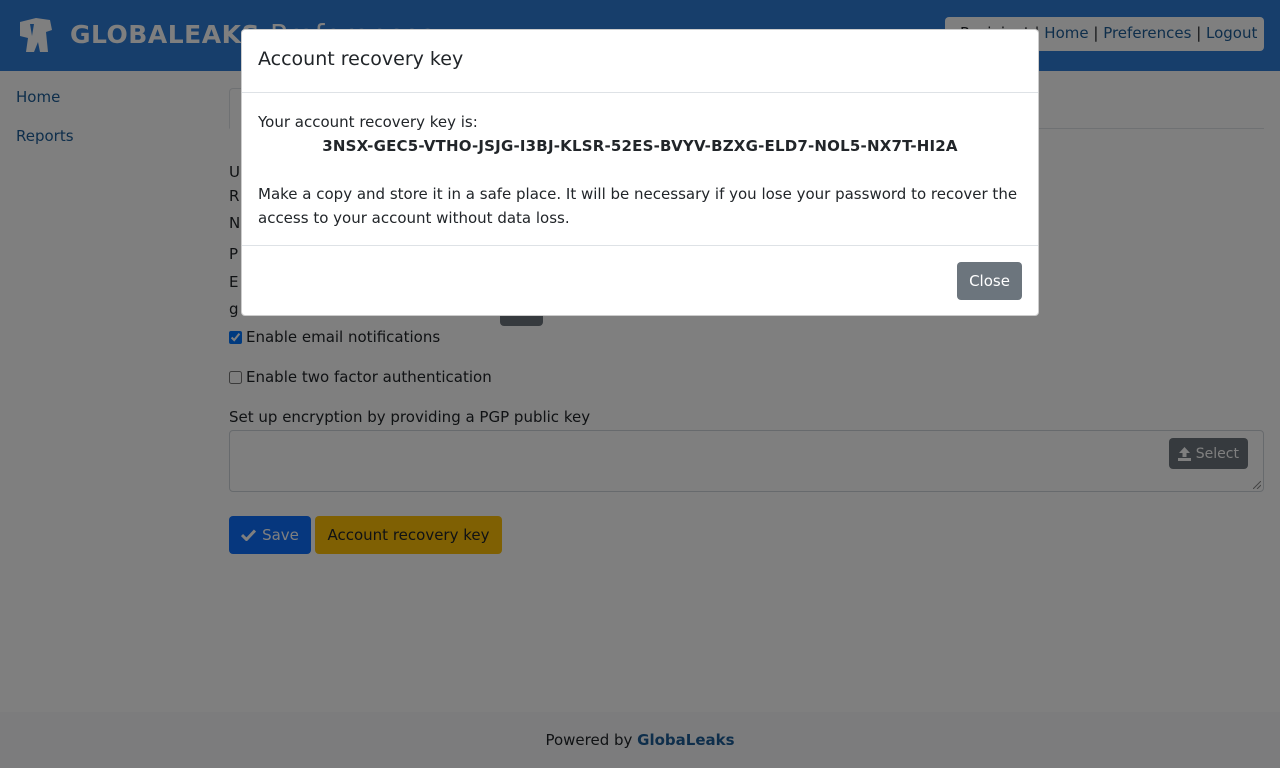 The width and height of the screenshot is (1280, 768). I want to click on modal-header: Account recovery key, so click(640, 61).